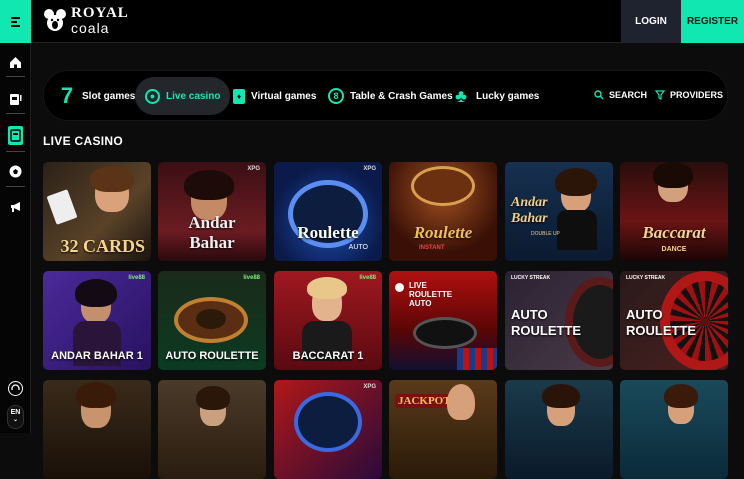  I want to click on game-title: ANDAR BAHAR 1, so click(97, 356).